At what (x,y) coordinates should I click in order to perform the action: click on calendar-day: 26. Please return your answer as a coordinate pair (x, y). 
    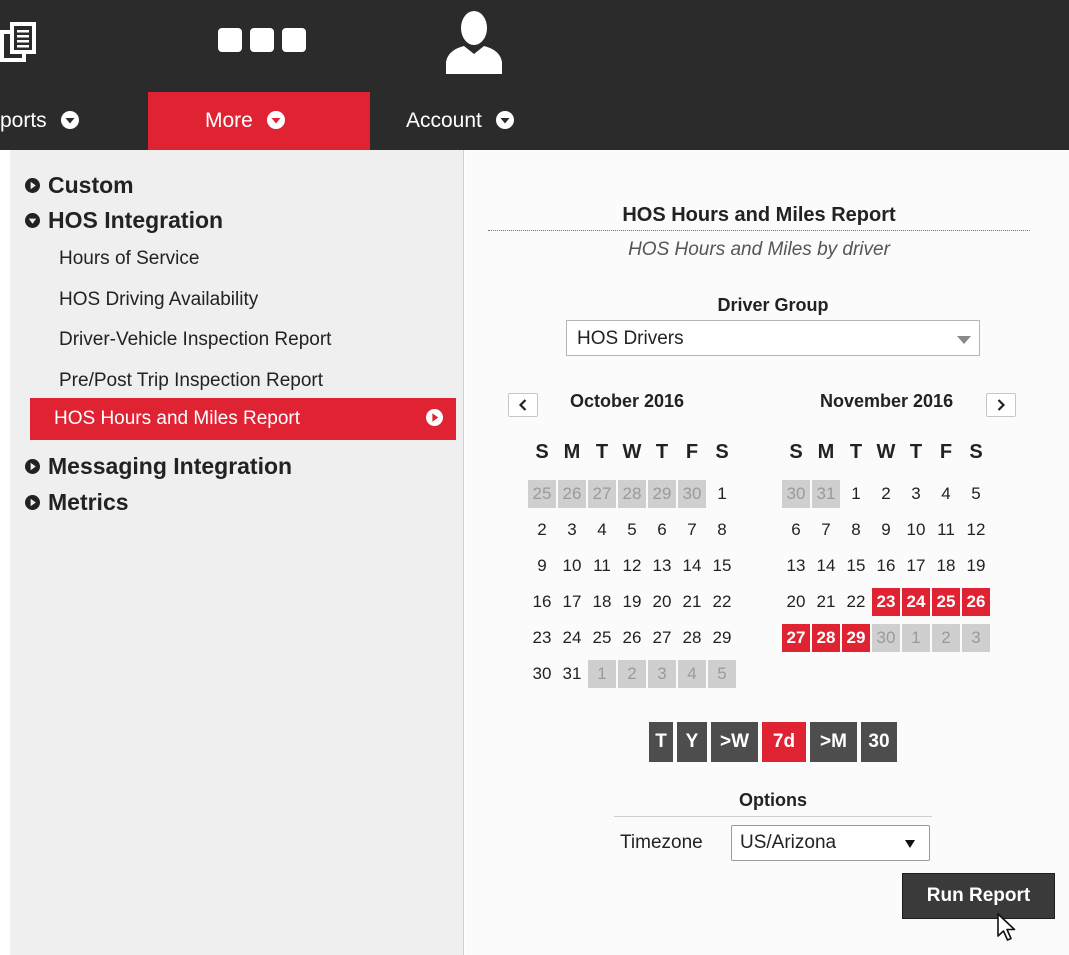
    Looking at the image, I should click on (632, 638).